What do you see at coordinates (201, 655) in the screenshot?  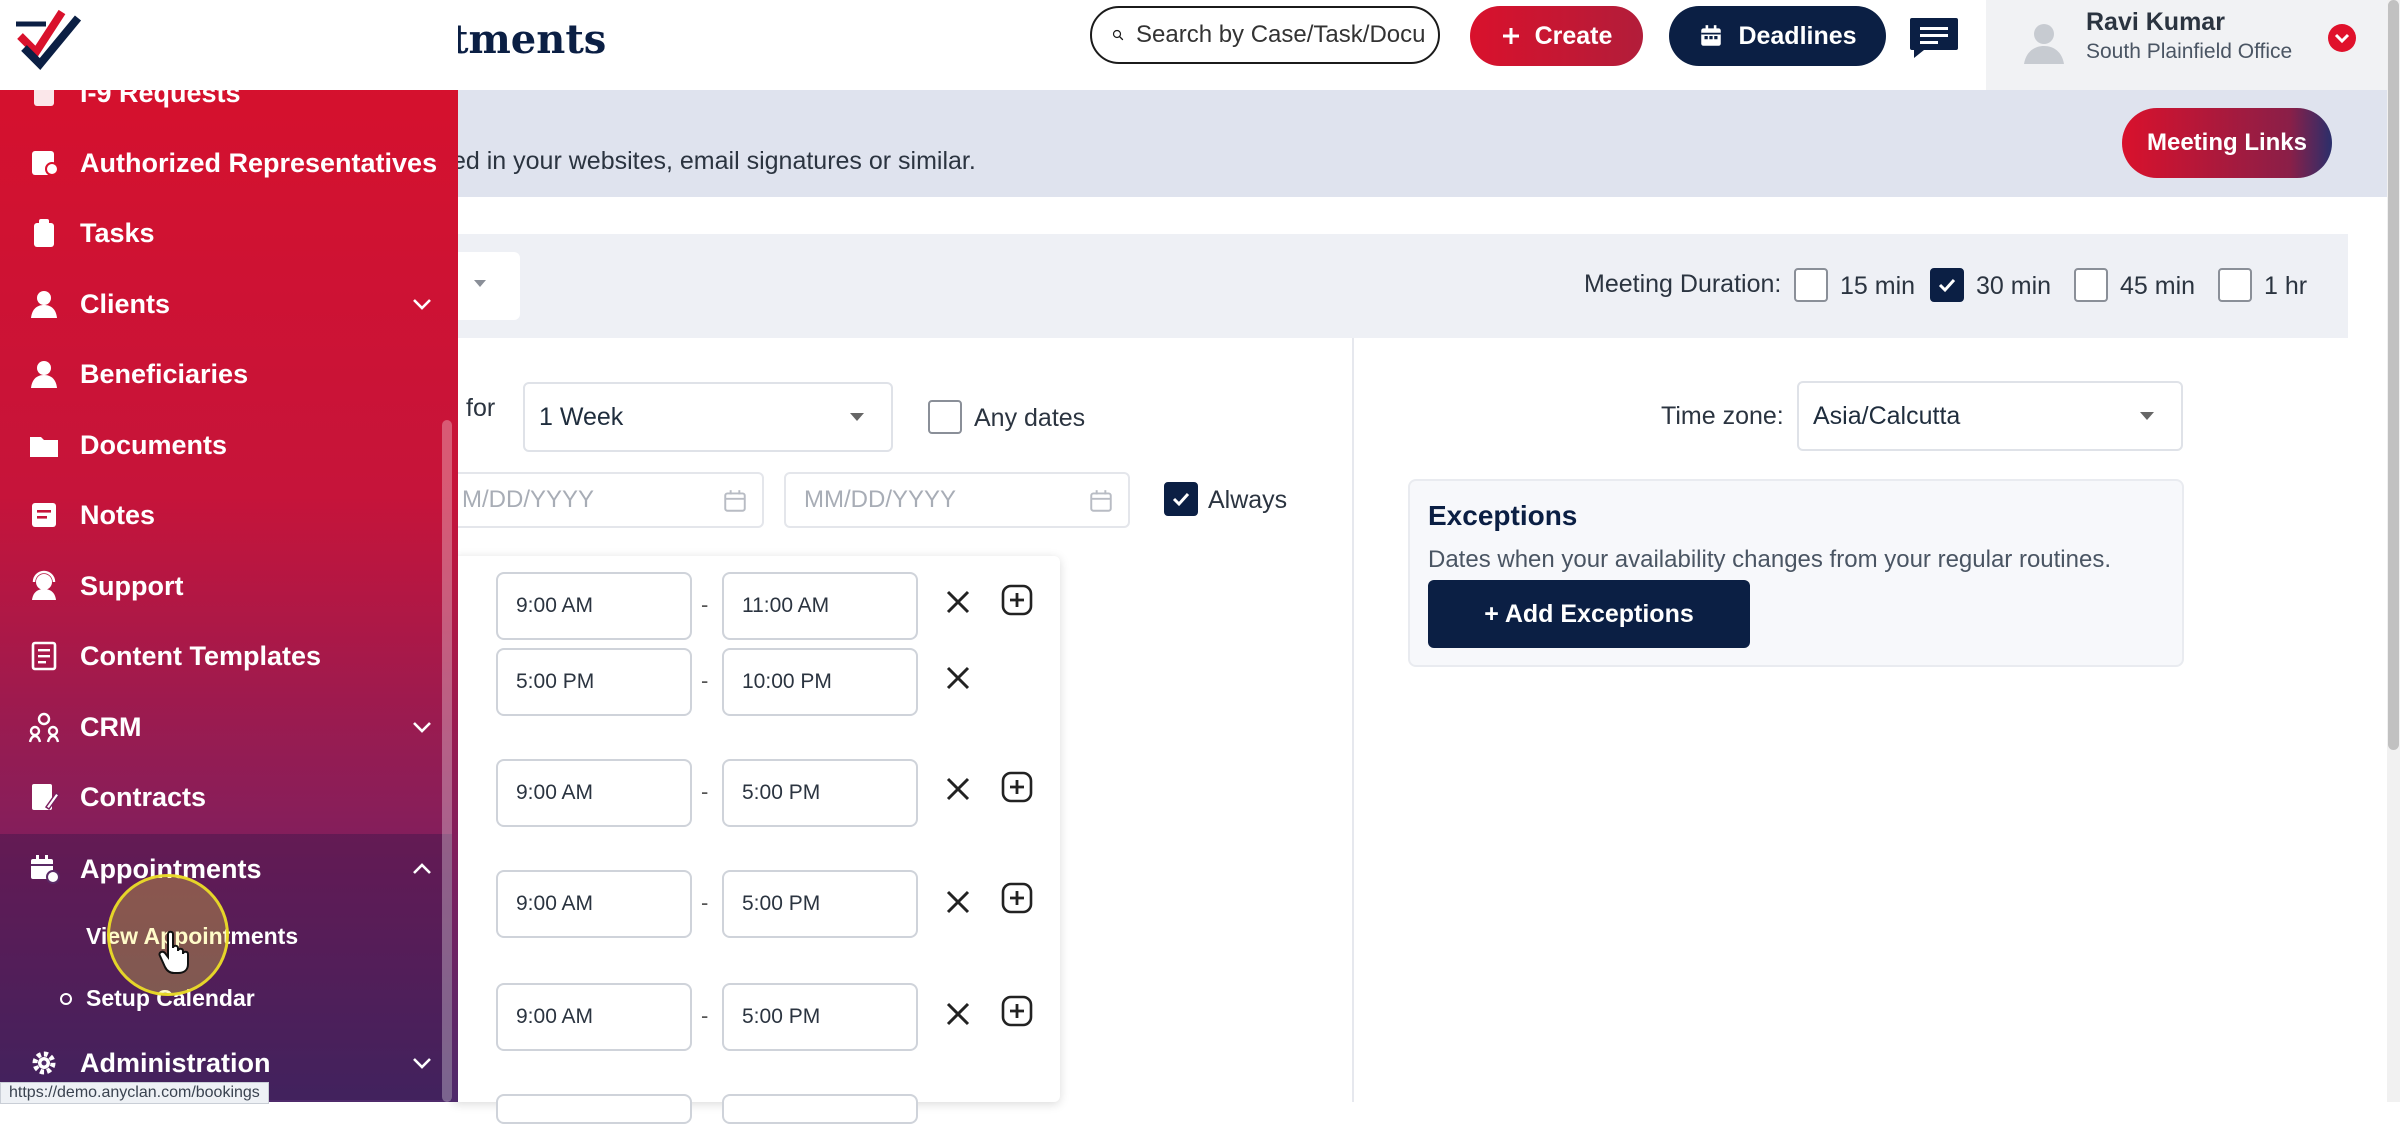 I see `sidebar-item-label: Content Templates` at bounding box center [201, 655].